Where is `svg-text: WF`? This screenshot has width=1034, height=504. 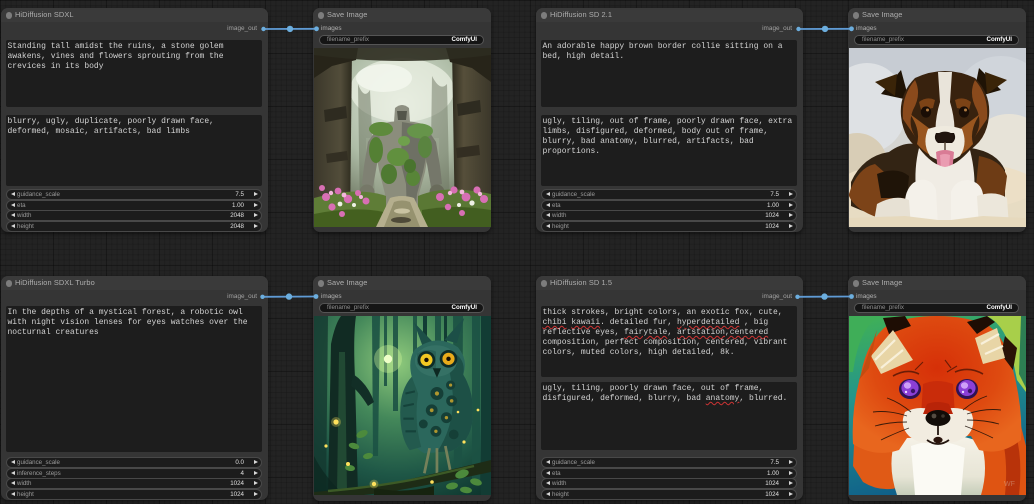
svg-text: WF is located at coordinates (1009, 484).